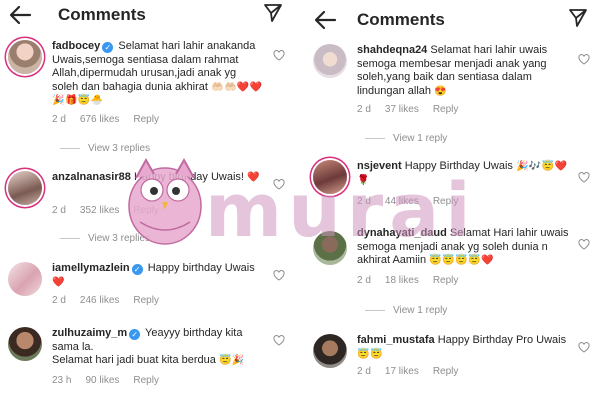 Image resolution: width=600 pixels, height=400 pixels. Describe the element at coordinates (99, 300) in the screenshot. I see `comment-likes: 246 likes` at that location.